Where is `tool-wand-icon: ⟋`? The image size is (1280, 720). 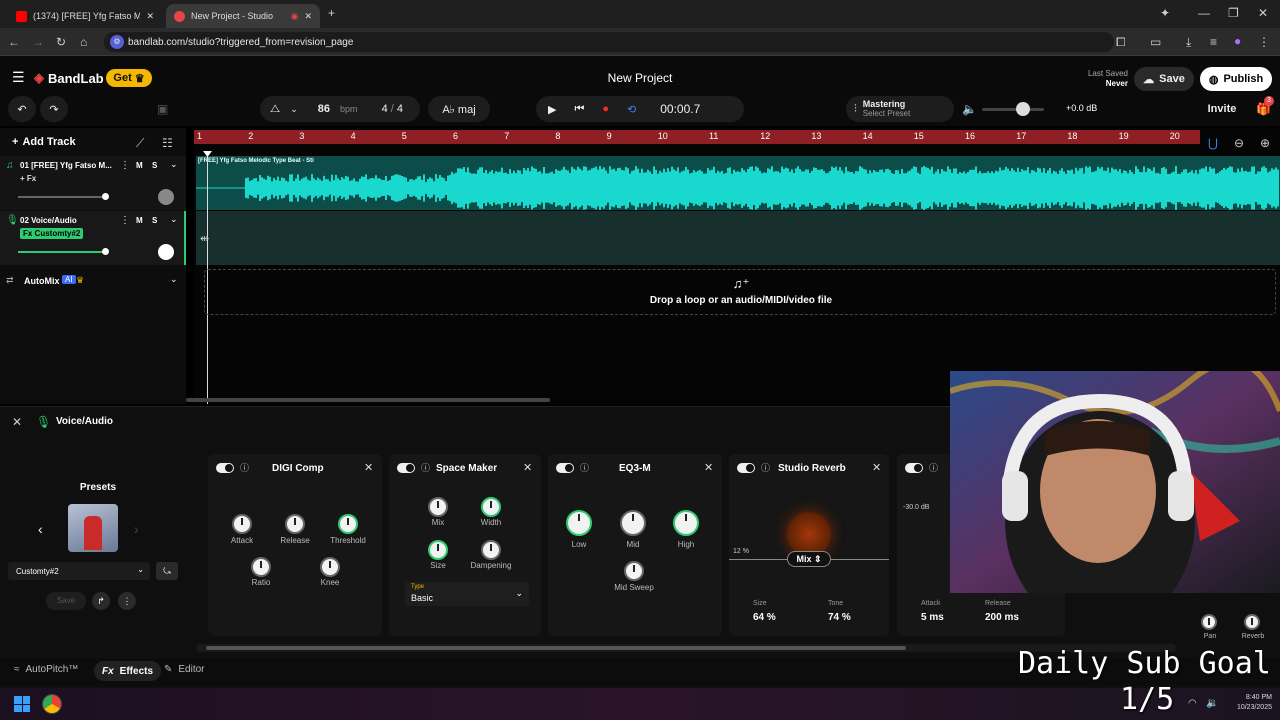
tool-wand-icon: ⟋ is located at coordinates (140, 143).